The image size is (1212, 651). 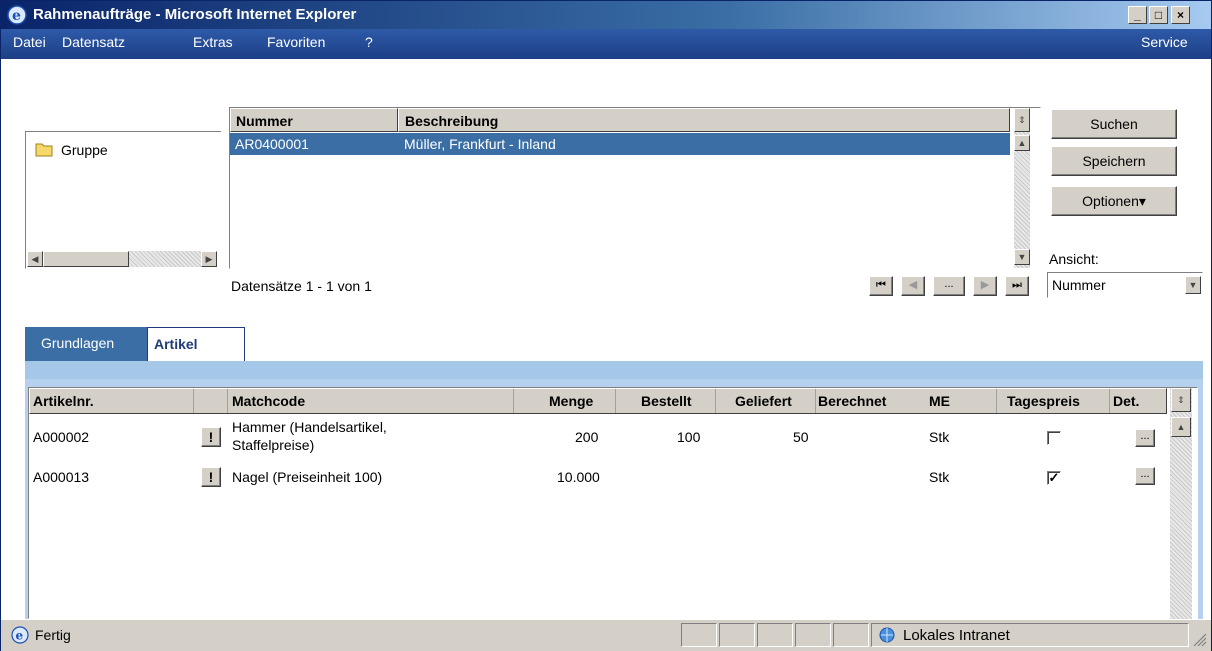 What do you see at coordinates (1043, 401) in the screenshot?
I see `header-tagespreis: Tagespreis` at bounding box center [1043, 401].